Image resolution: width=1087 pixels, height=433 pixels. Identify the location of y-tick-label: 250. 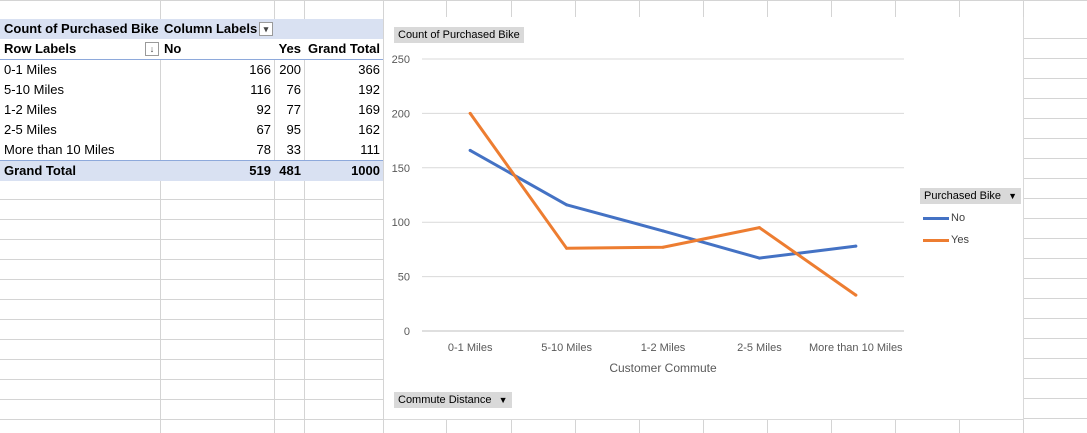
(401, 60).